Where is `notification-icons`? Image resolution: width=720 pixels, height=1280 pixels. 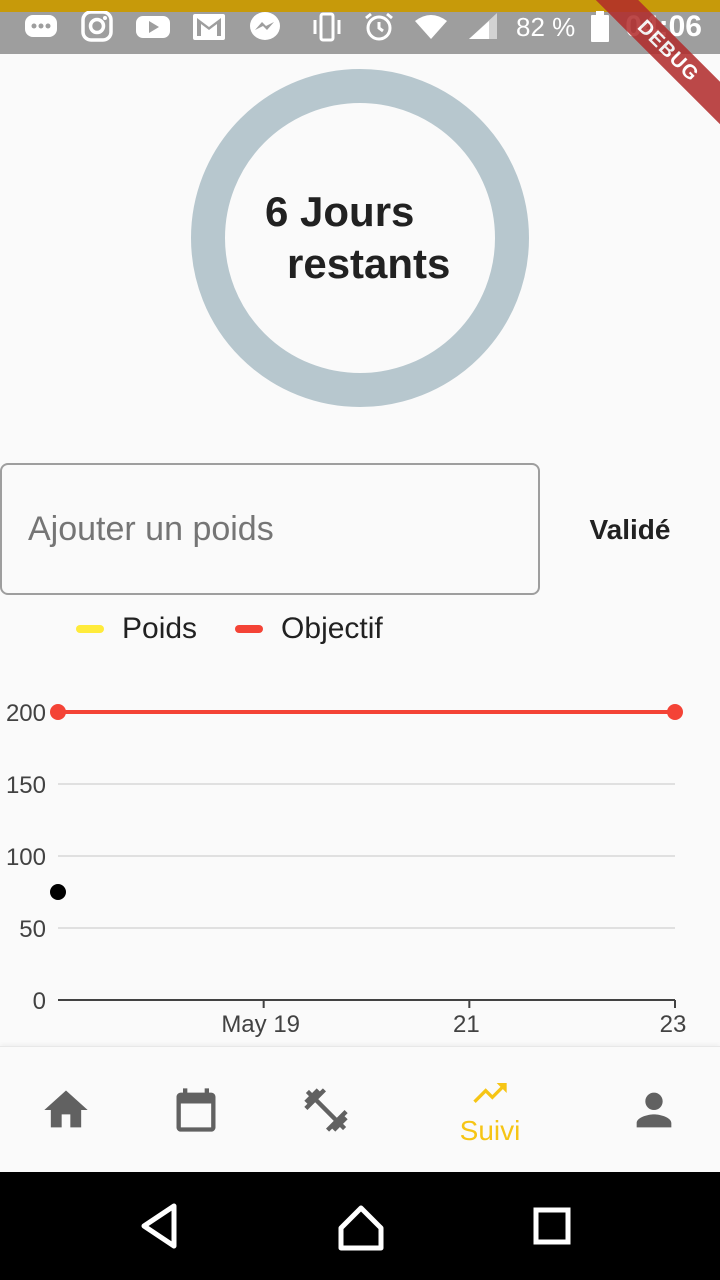 notification-icons is located at coordinates (153, 27).